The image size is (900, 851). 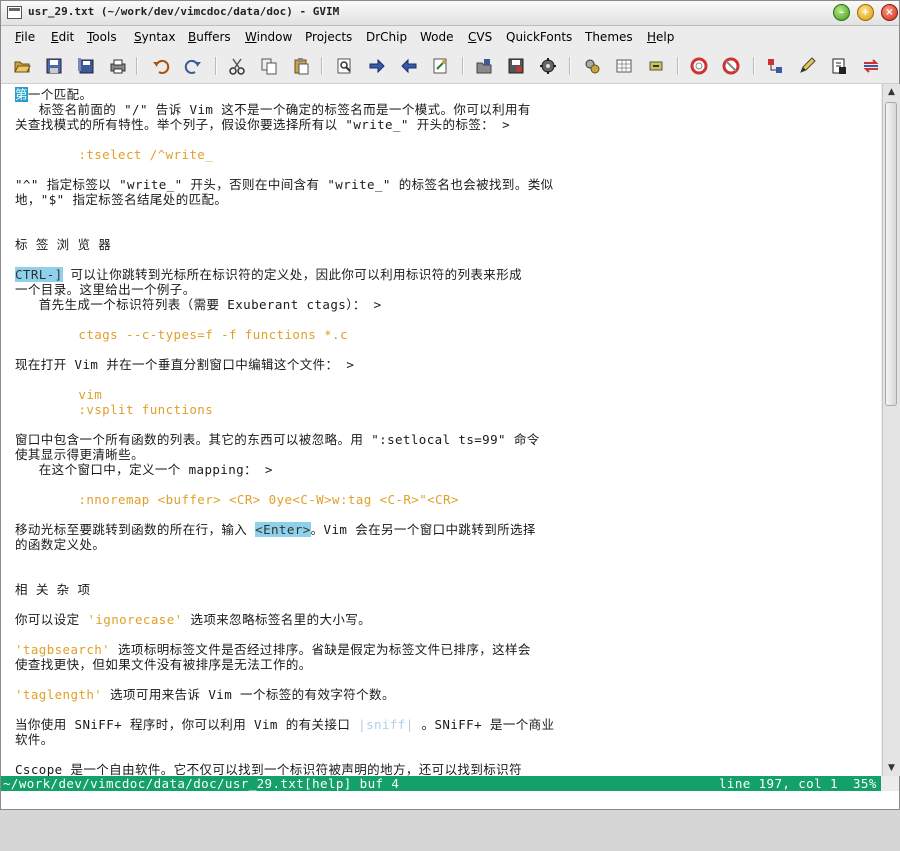 I want to click on save-all-button, so click(x=86, y=66).